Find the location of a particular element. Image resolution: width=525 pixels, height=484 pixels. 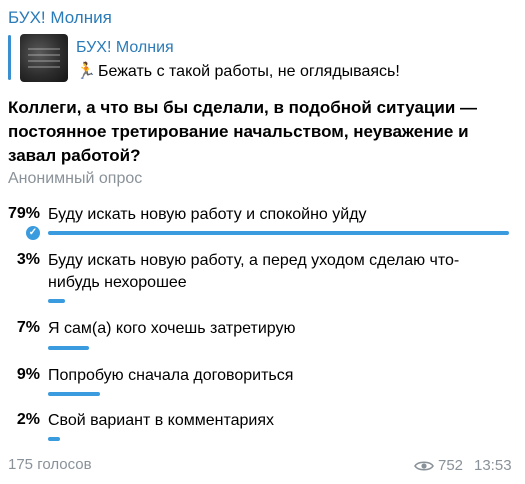

option-percent: 9% is located at coordinates (28, 374).